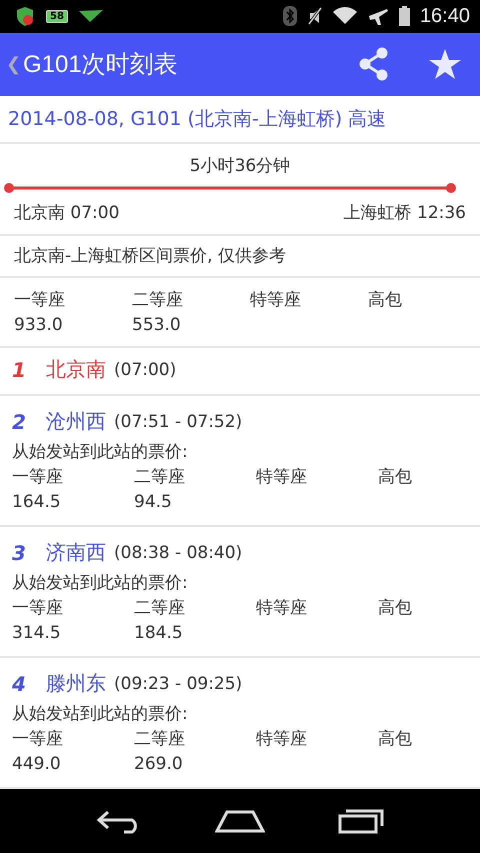 This screenshot has height=853, width=480. Describe the element at coordinates (159, 764) in the screenshot. I see `fare-value: 269.0` at that location.